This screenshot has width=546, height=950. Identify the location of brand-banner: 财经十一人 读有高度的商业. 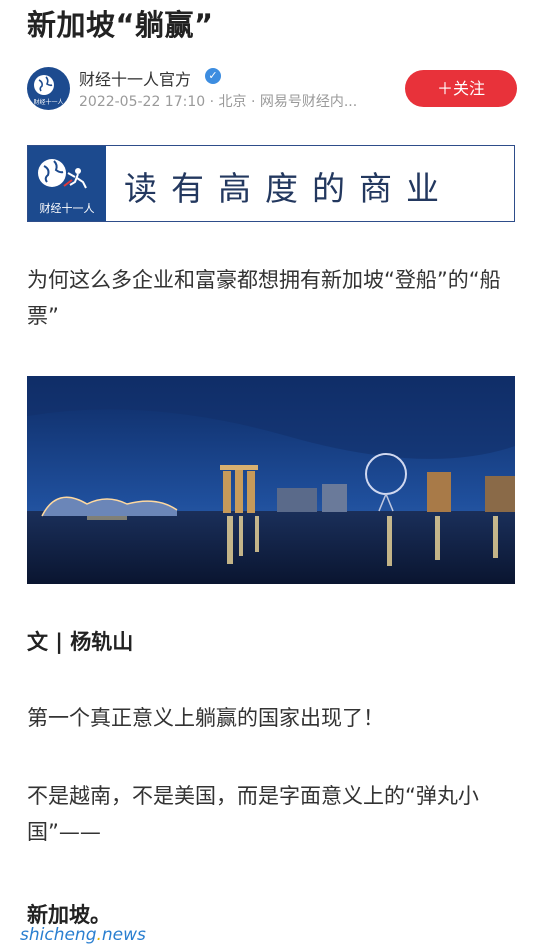
(271, 183).